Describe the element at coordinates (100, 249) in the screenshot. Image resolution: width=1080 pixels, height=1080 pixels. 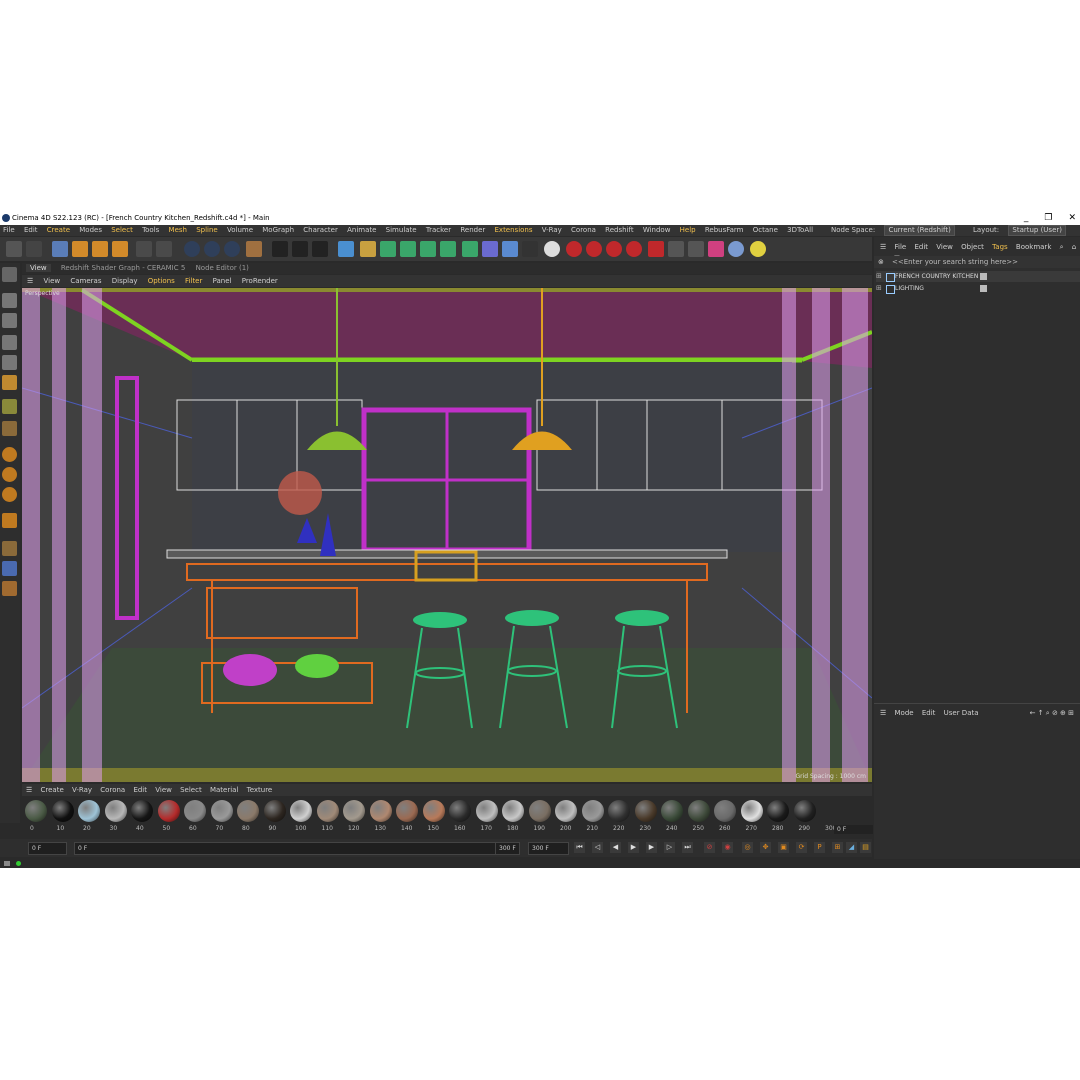
I see `scale-tool-icon` at that location.